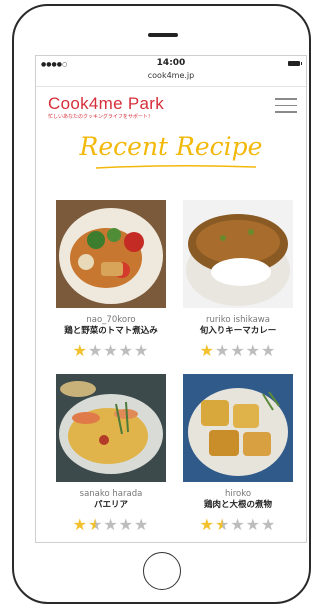  I want to click on phone-speaker, so click(163, 35).